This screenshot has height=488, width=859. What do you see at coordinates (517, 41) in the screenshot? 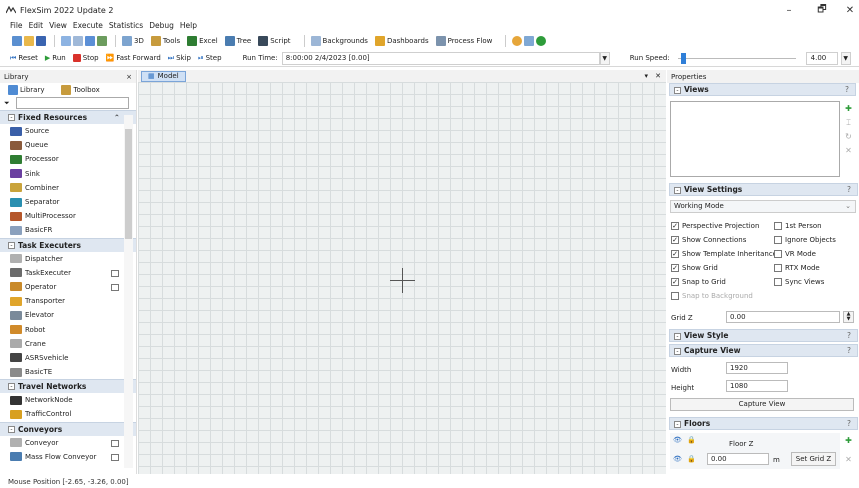
I see `settings-gear-icon` at bounding box center [517, 41].